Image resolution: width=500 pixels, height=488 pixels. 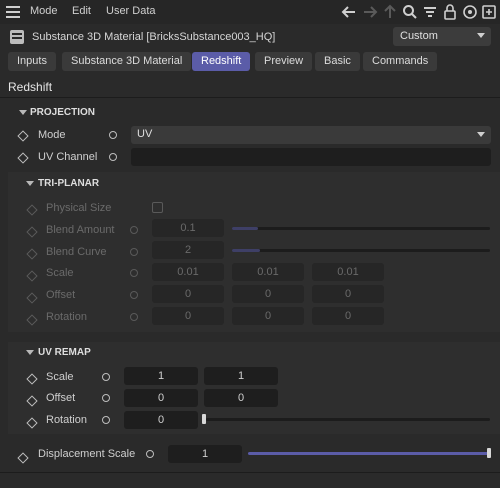 What do you see at coordinates (17, 37) in the screenshot?
I see `material-icon` at bounding box center [17, 37].